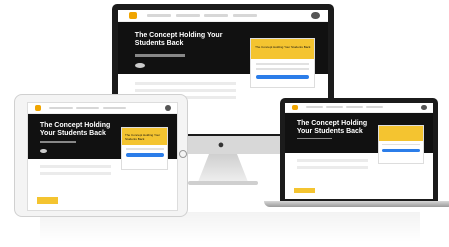 The height and width of the screenshot is (247, 449). Describe the element at coordinates (401, 133) in the screenshot. I see `course-thumbnail` at that location.